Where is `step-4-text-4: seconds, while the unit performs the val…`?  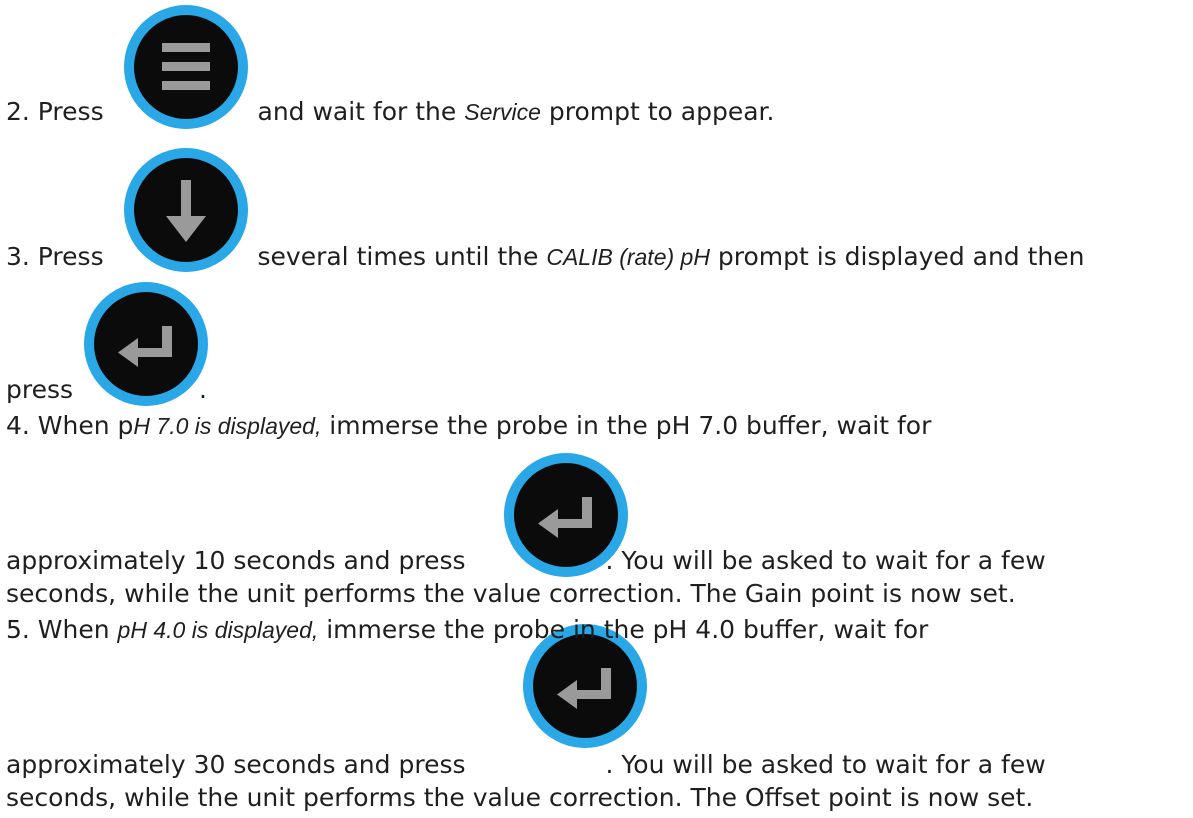
step-4-text-4: seconds, while the unit performs the val… is located at coordinates (511, 593).